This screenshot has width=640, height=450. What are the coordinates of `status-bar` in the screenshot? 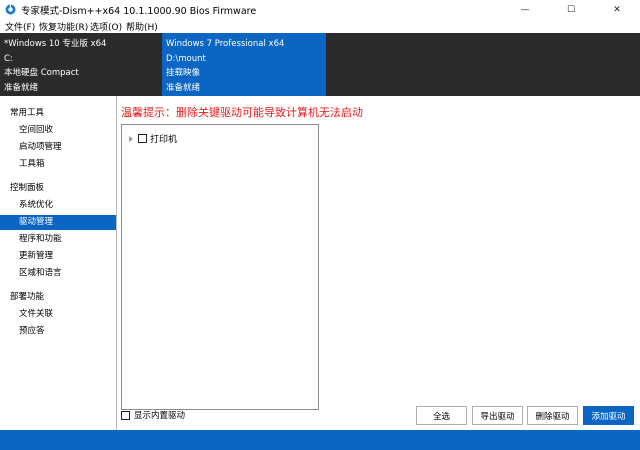 It's located at (320, 440).